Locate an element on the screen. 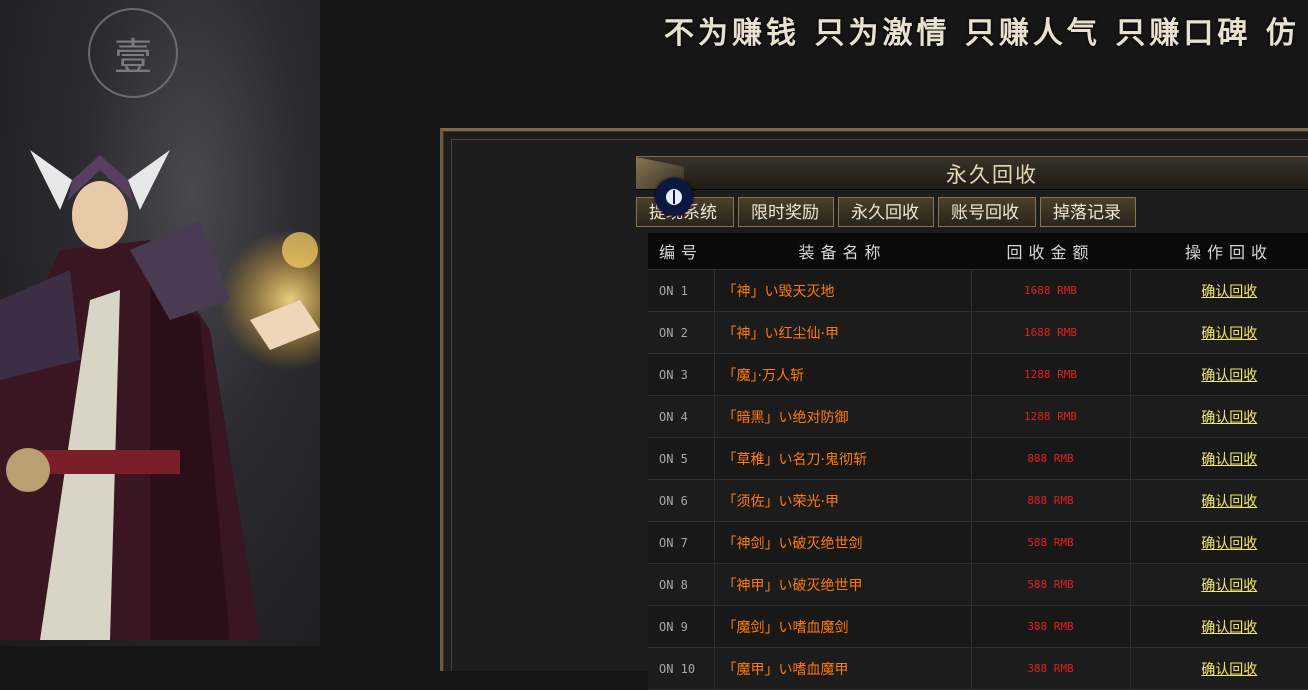  row-item-name: 「须佐」い荣光·甲 is located at coordinates (843, 500).